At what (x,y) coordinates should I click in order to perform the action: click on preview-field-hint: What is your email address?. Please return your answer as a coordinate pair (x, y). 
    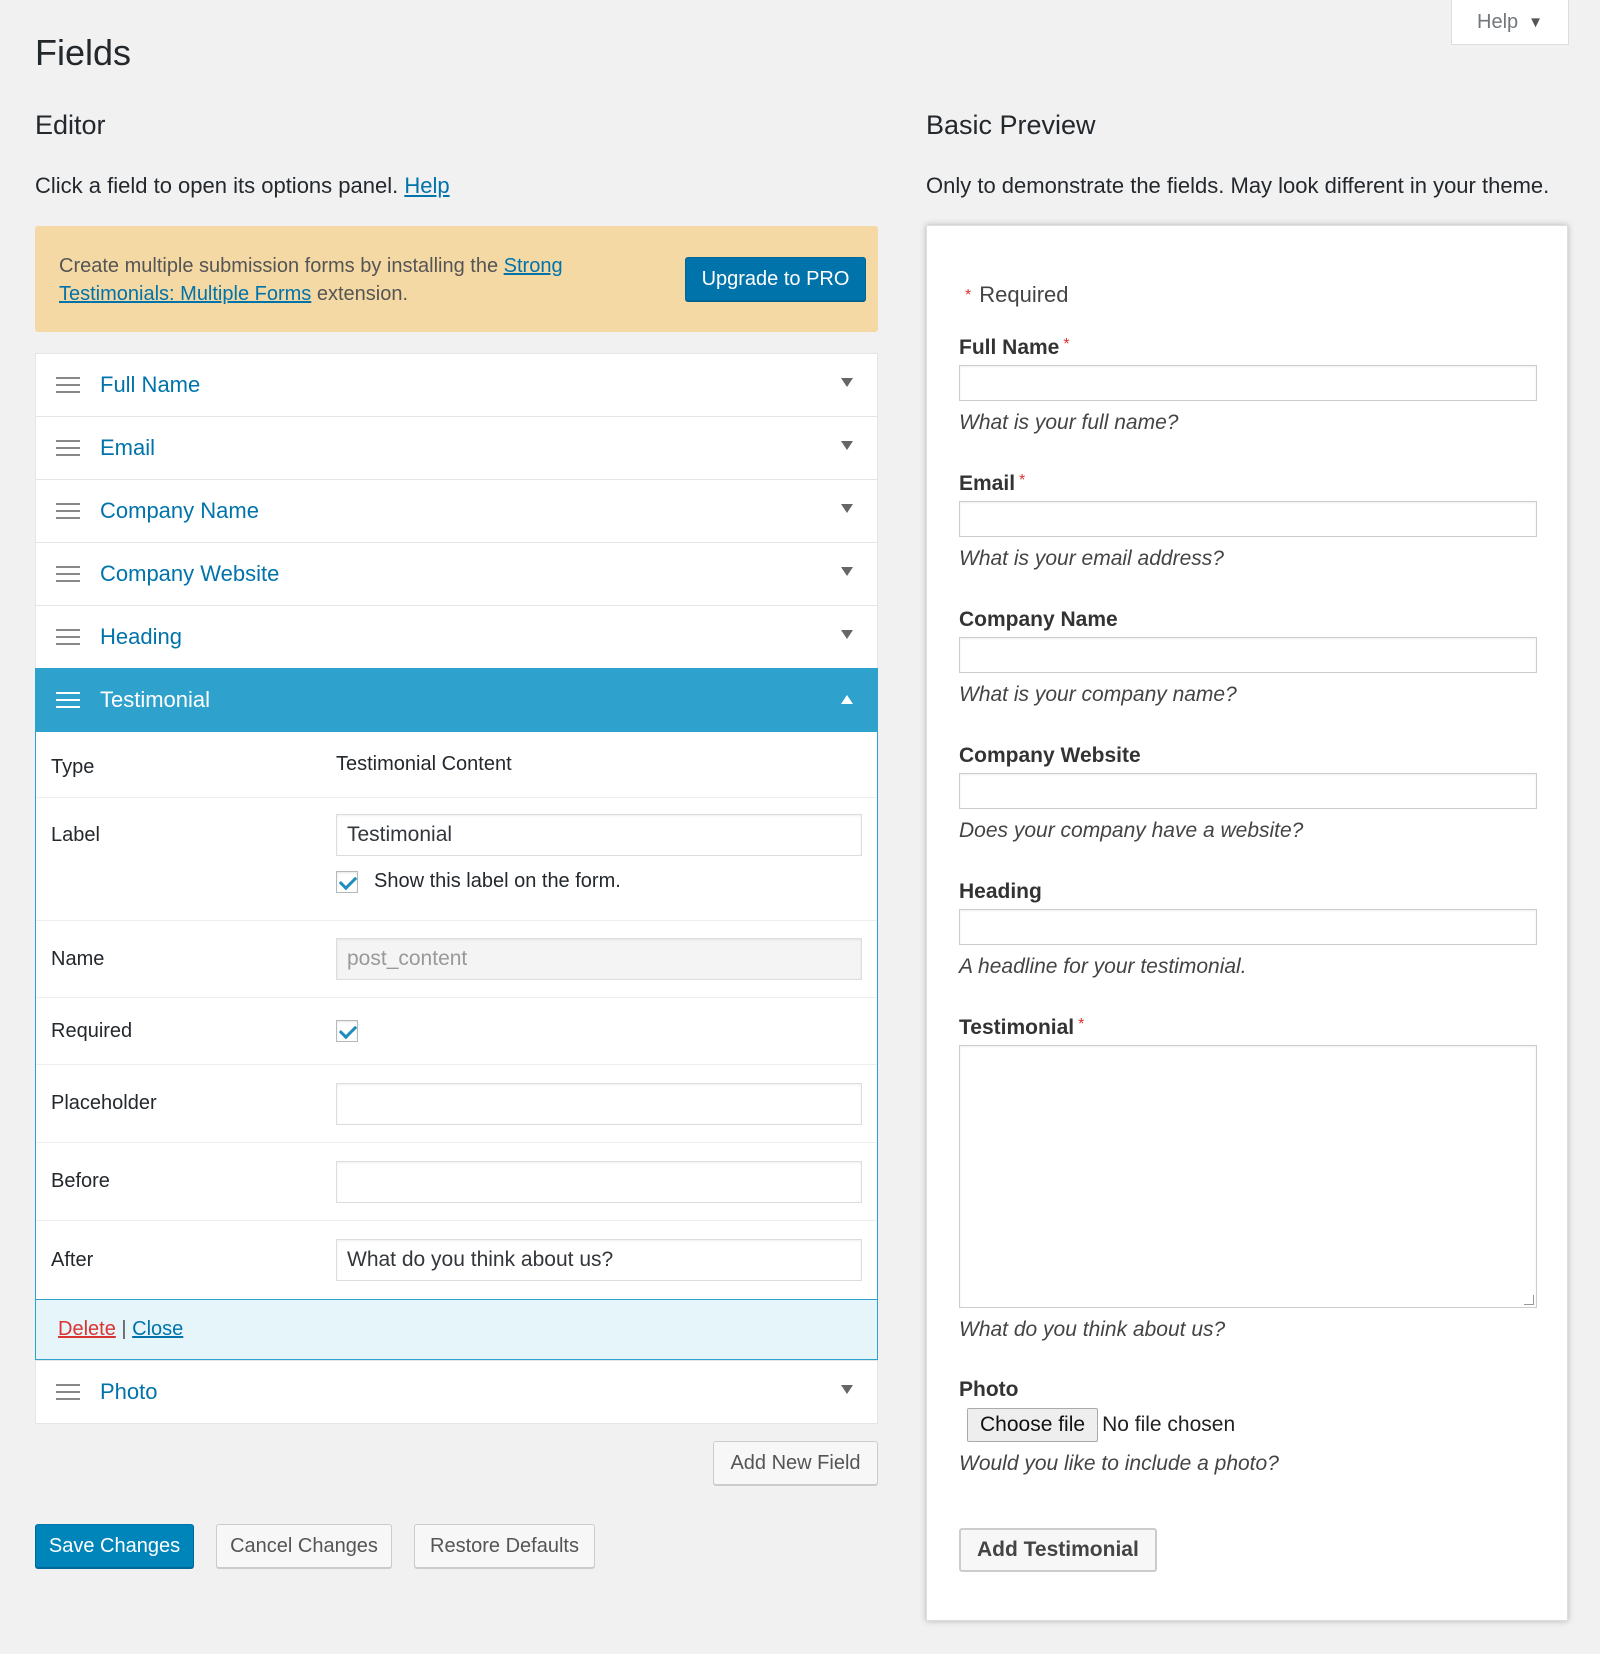
    Looking at the image, I should click on (1091, 558).